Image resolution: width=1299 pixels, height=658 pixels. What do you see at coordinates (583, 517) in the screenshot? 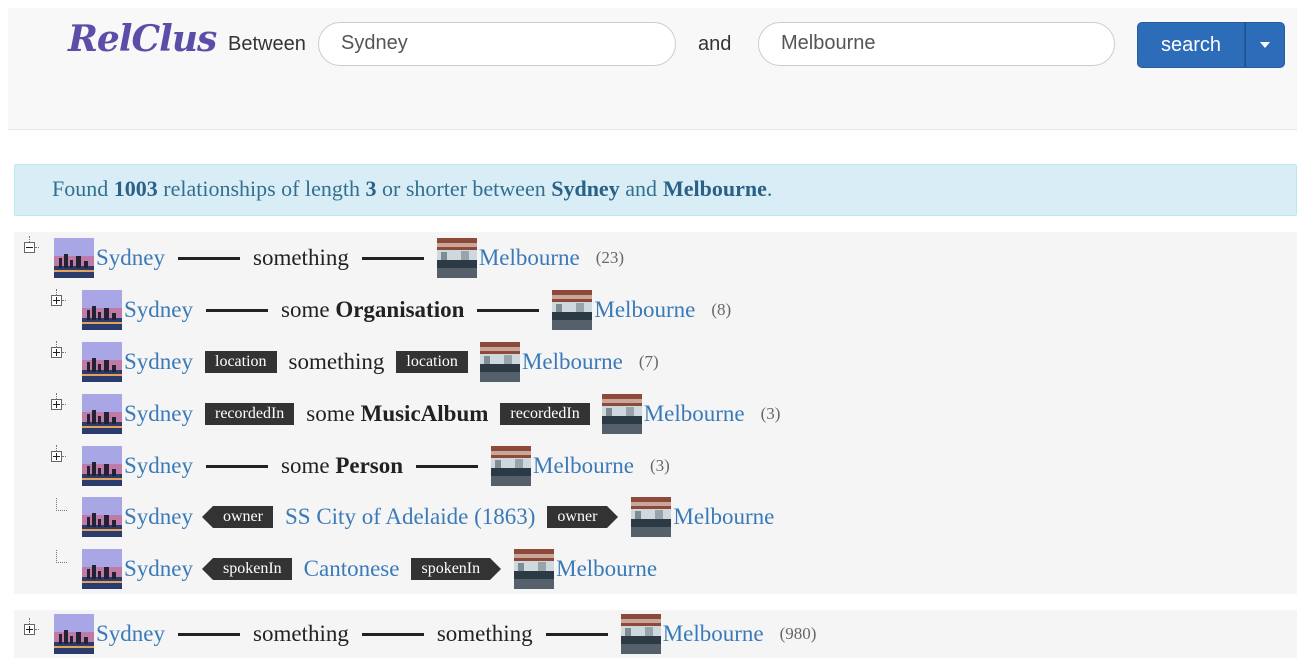
I see `relation-tag-forward: owner` at bounding box center [583, 517].